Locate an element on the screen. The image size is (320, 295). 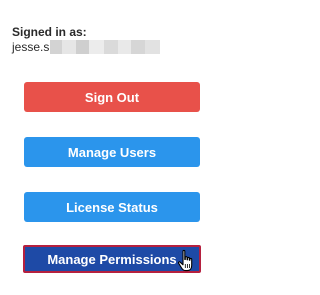
license-status-button: License Status is located at coordinates (112, 207).